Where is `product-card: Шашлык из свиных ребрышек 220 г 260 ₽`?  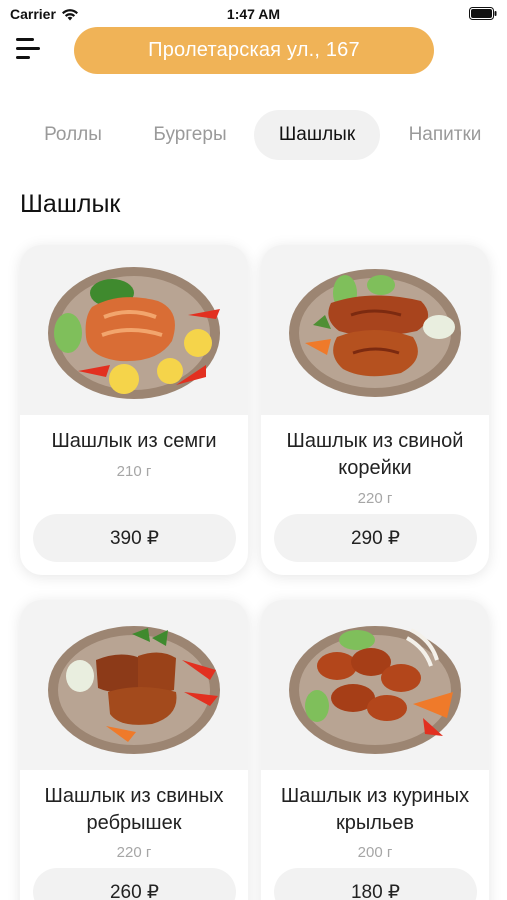 product-card: Шашлык из свиных ребрышек 220 г 260 ₽ is located at coordinates (134, 750).